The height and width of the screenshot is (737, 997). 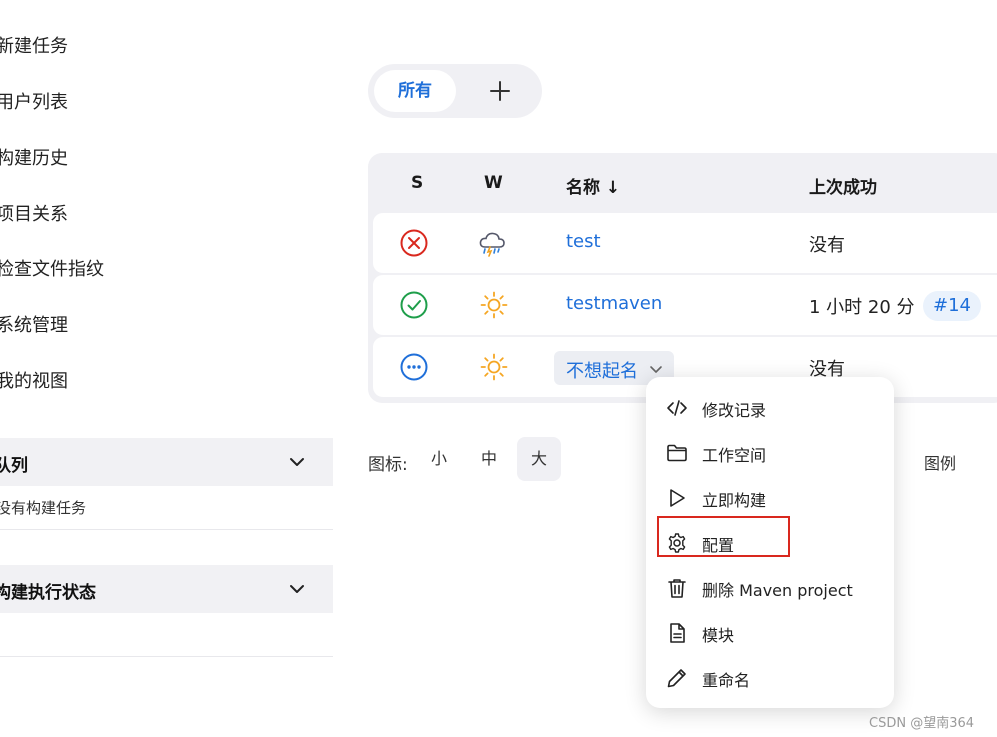 I want to click on last-success-value: 1 小时 20 分, so click(x=862, y=307).